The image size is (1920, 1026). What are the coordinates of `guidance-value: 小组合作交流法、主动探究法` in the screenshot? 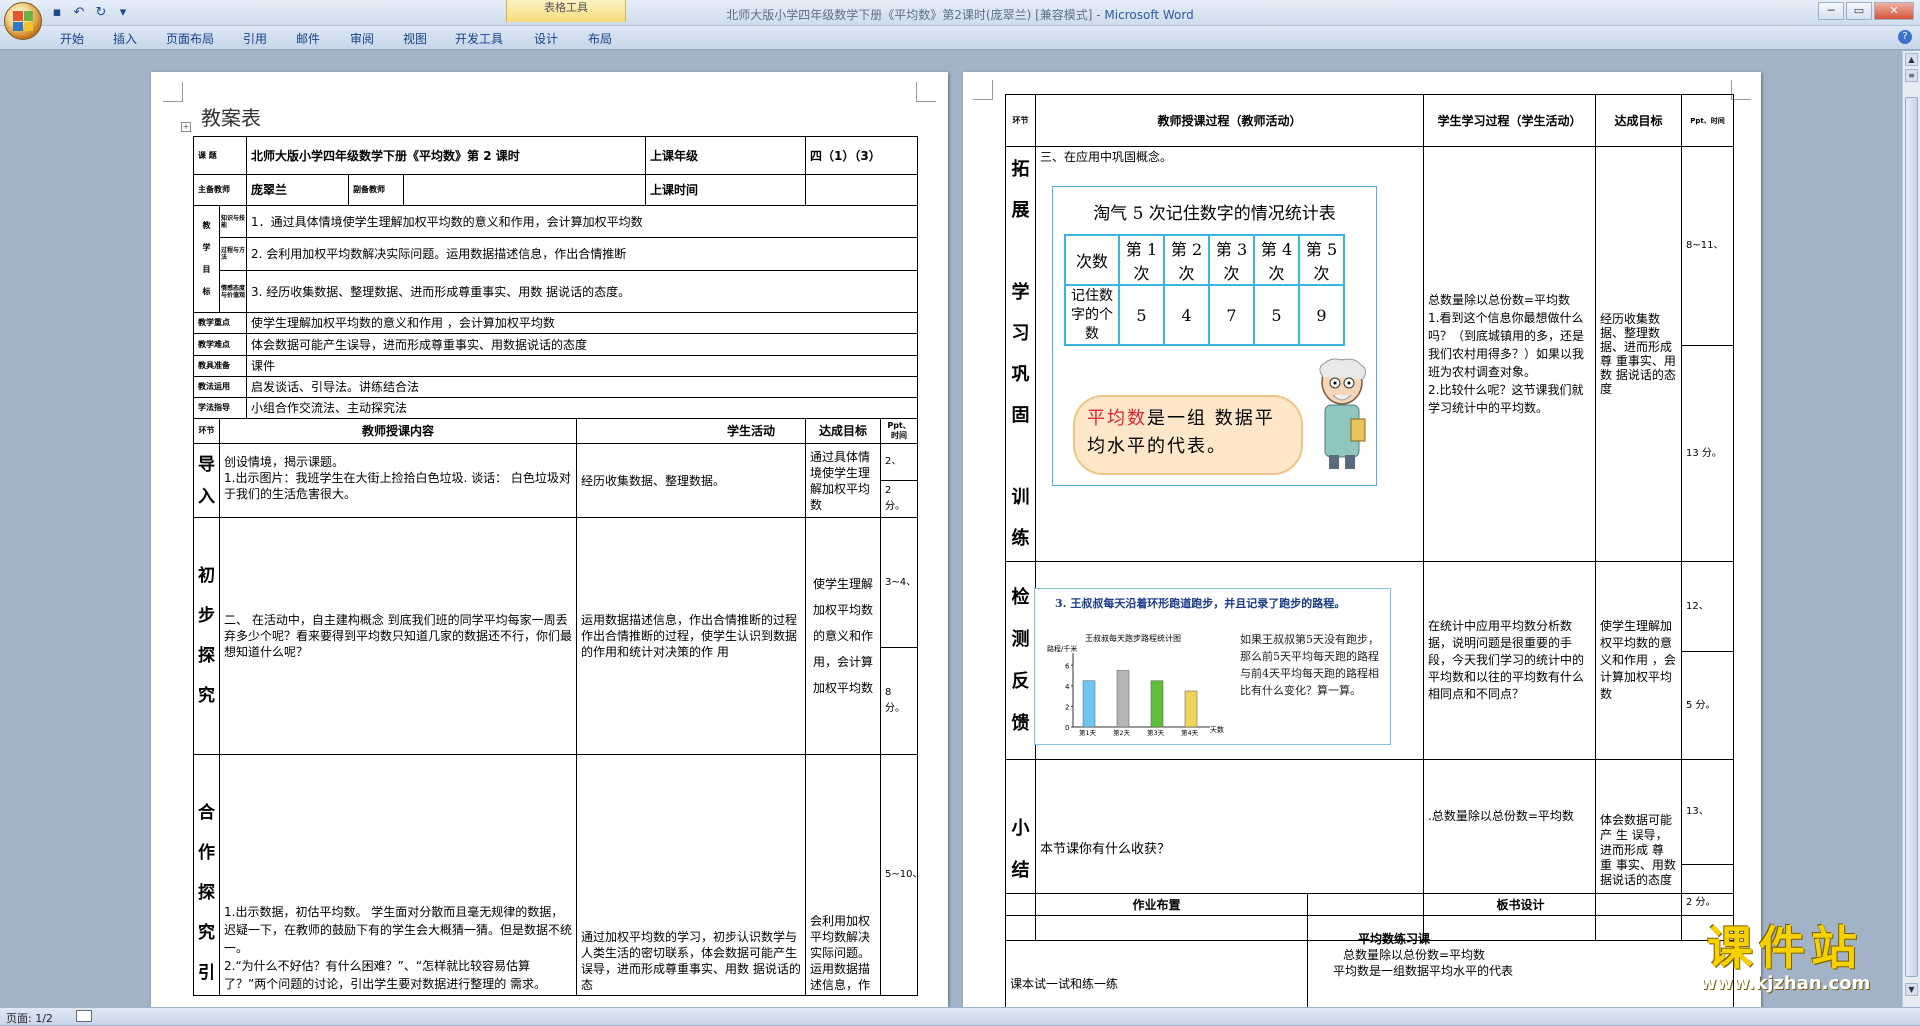 It's located at (582, 408).